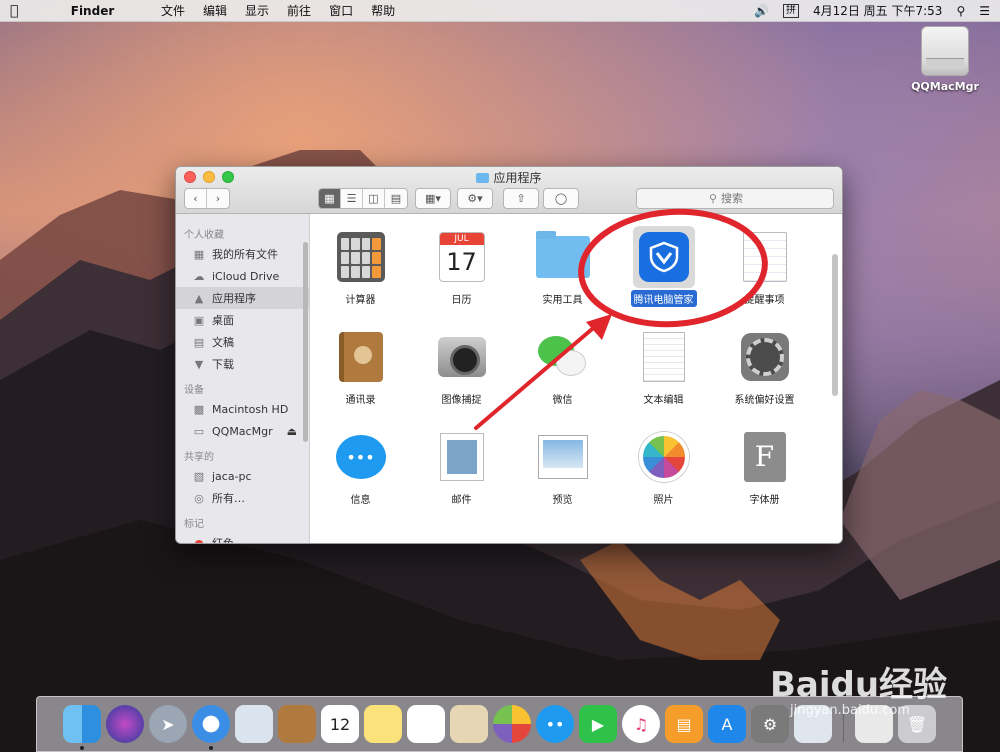  What do you see at coordinates (877, 10) in the screenshot?
I see `menu-clock: 4月12日 周五 下午7:53` at bounding box center [877, 10].